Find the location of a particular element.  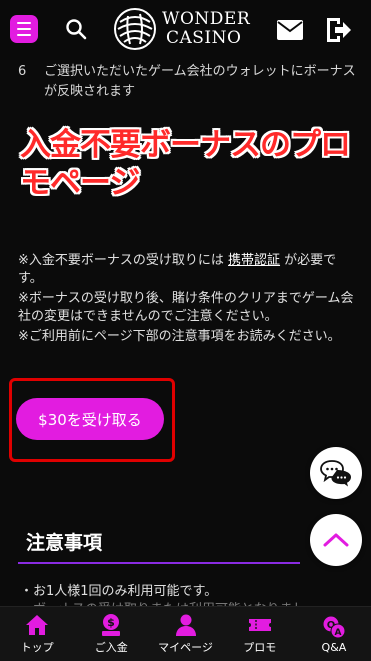

logout-icon is located at coordinates (338, 30).